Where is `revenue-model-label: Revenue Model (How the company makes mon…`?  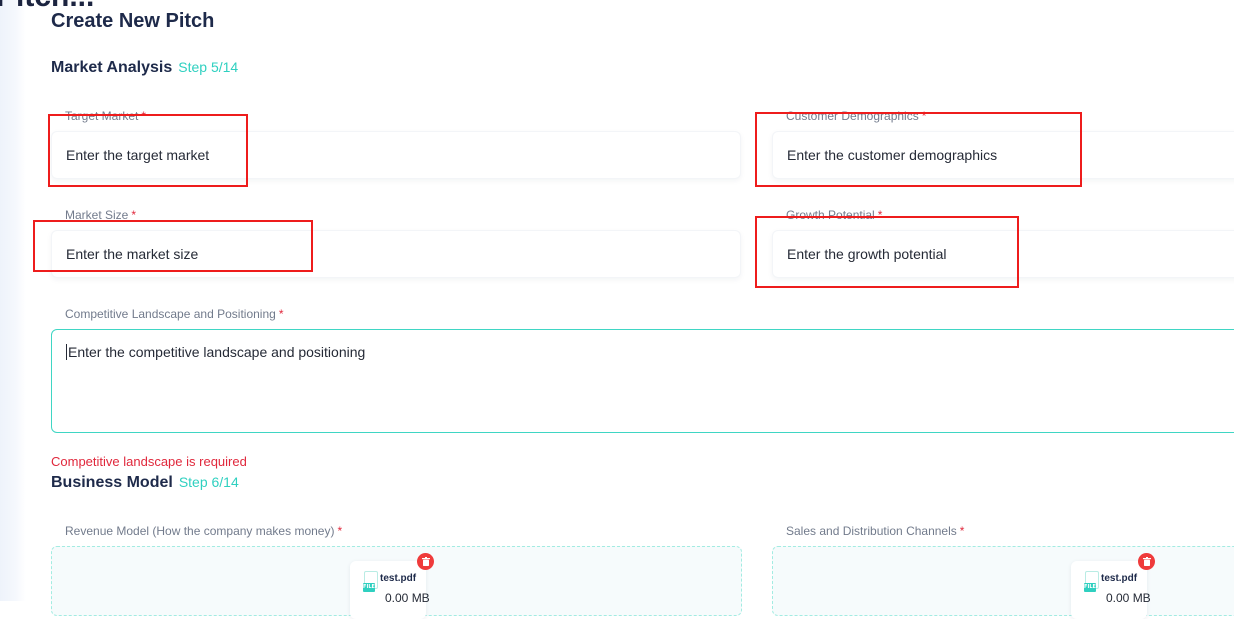 revenue-model-label: Revenue Model (How the company makes mon… is located at coordinates (204, 531).